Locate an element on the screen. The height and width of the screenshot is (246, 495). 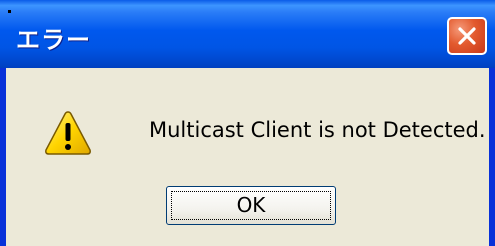
close-icon is located at coordinates (467, 36).